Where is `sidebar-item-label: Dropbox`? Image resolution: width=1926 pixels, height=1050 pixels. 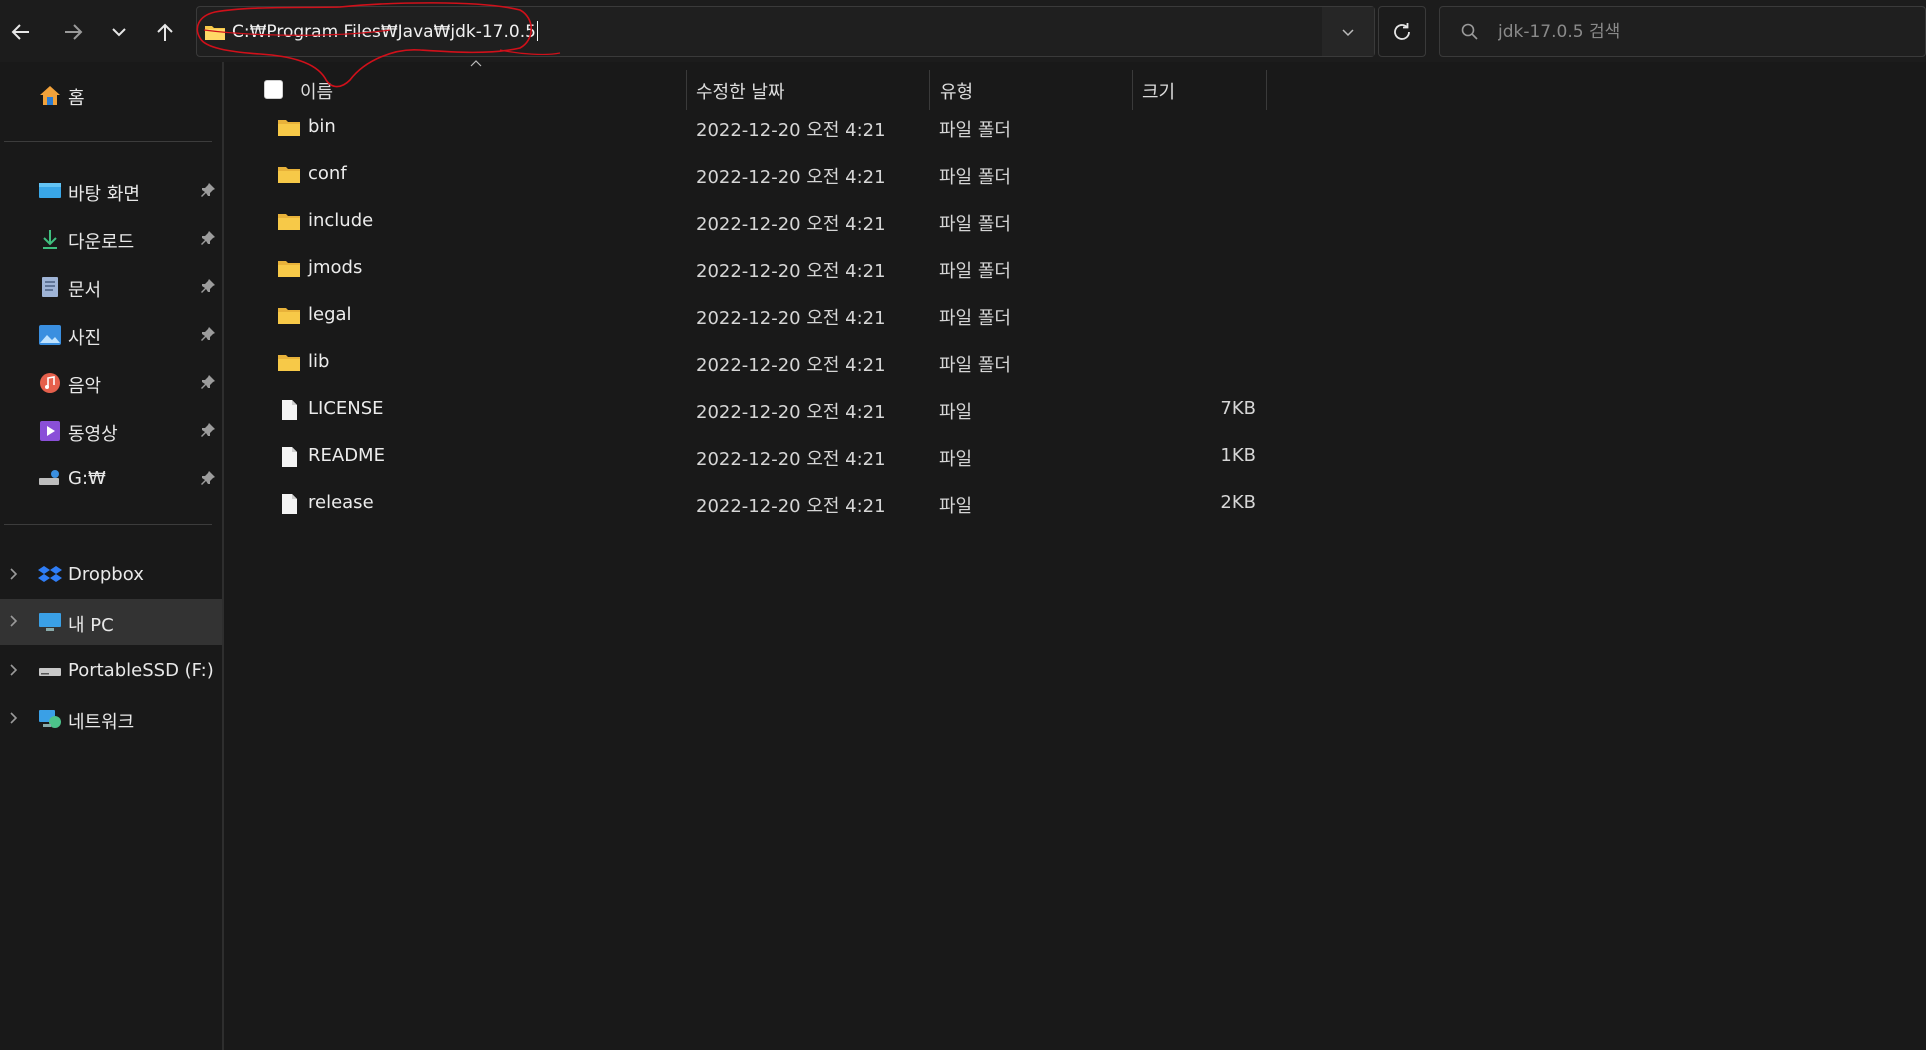
sidebar-item-label: Dropbox is located at coordinates (106, 574).